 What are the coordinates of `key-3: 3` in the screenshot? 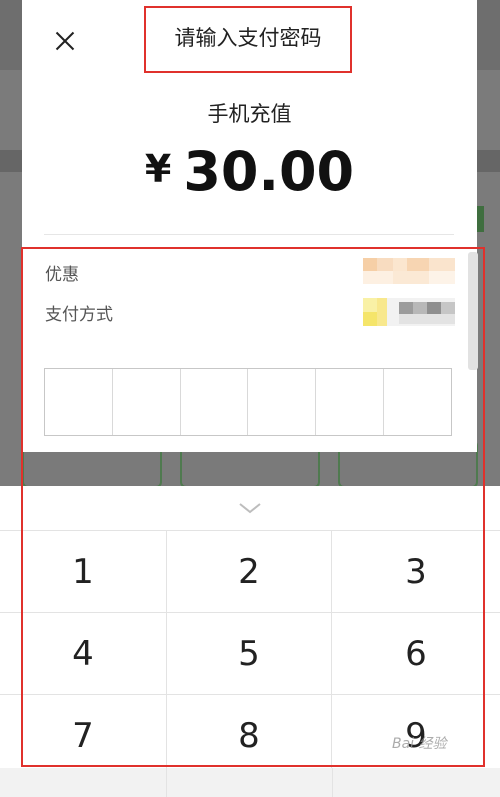 It's located at (416, 571).